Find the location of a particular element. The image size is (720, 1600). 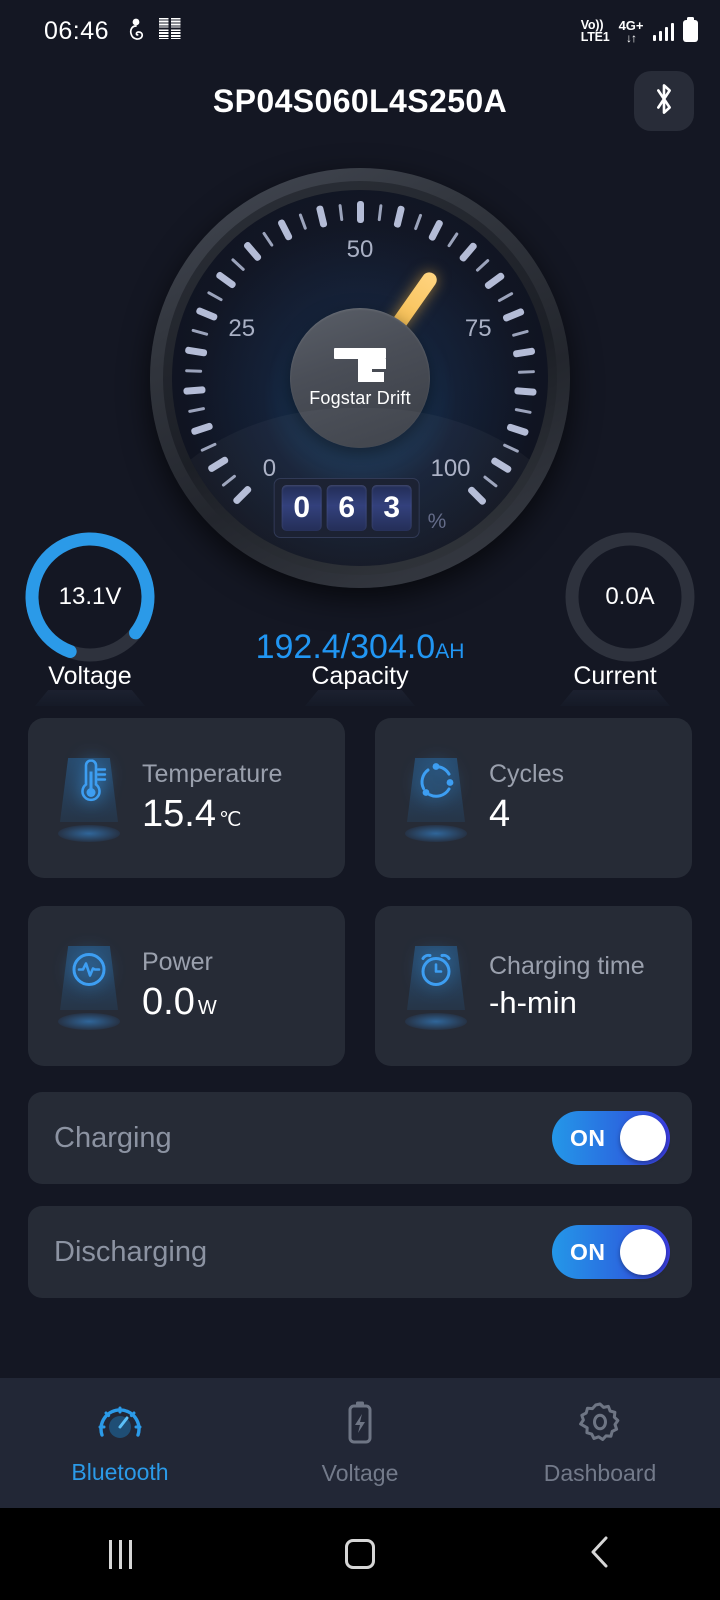

power-text: Power 0.0 W is located at coordinates (179, 986).